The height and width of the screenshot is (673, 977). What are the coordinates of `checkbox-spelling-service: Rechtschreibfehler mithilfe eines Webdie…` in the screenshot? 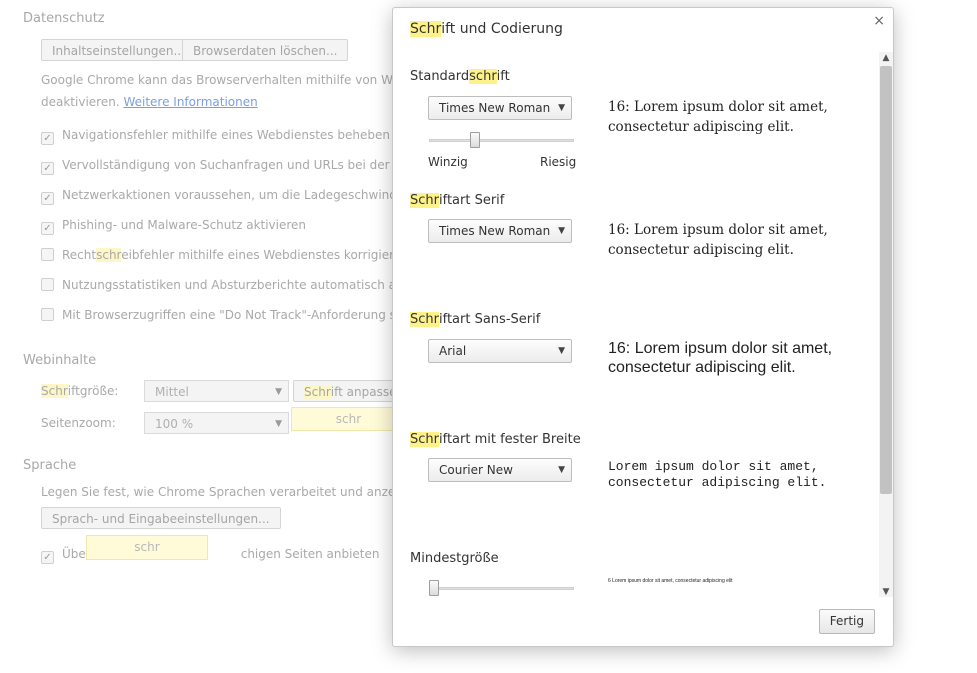 It's located at (225, 255).